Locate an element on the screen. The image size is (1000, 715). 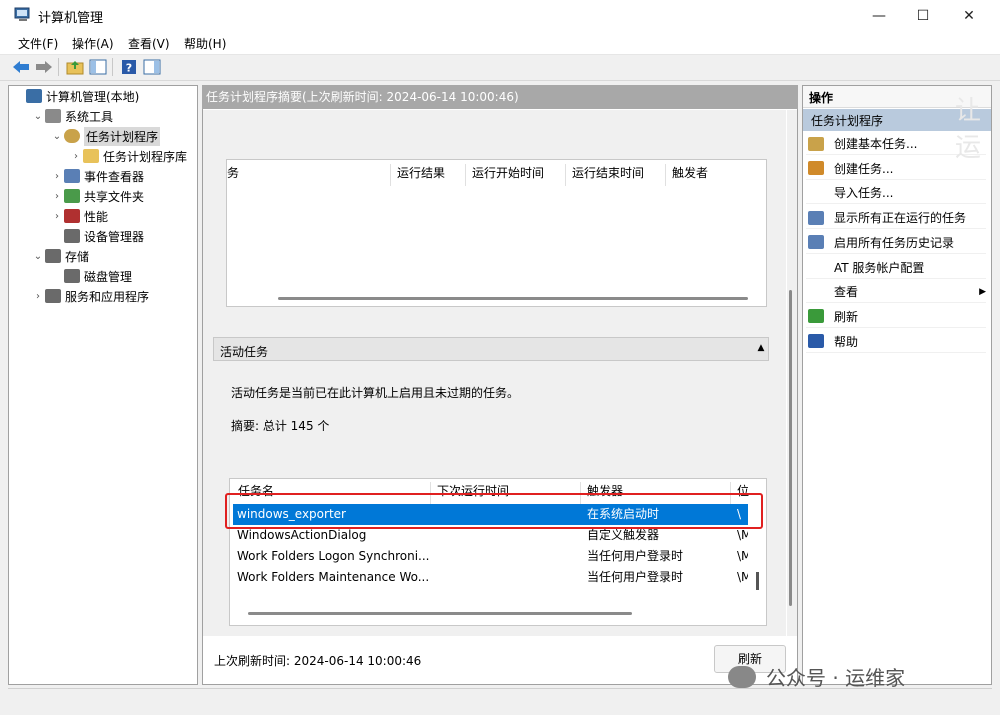
column-header-run-end: 运行结束时间 is located at coordinates (615, 175).